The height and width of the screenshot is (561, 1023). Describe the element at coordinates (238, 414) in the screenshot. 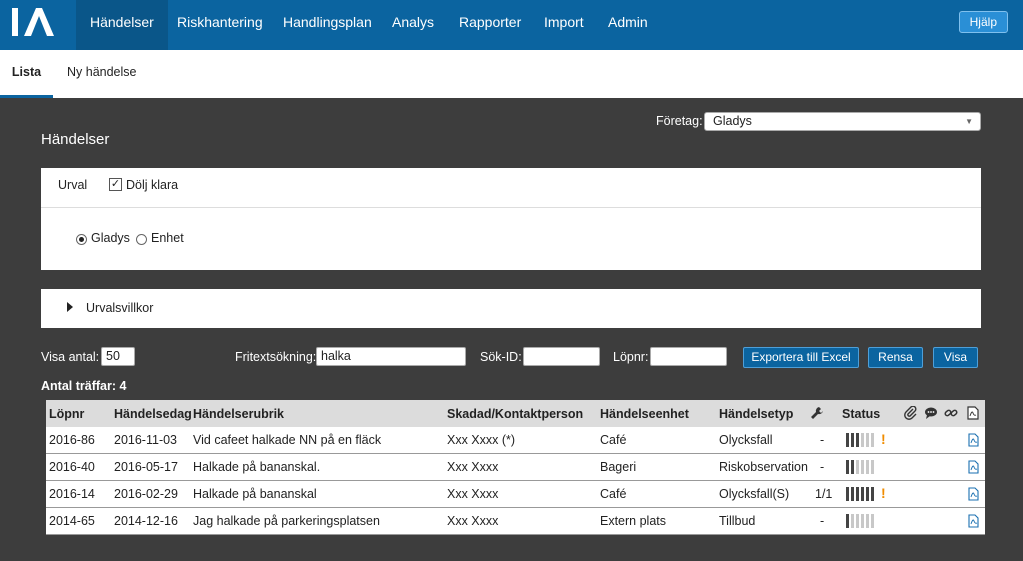

I see `header-title: Händelserubrik` at that location.